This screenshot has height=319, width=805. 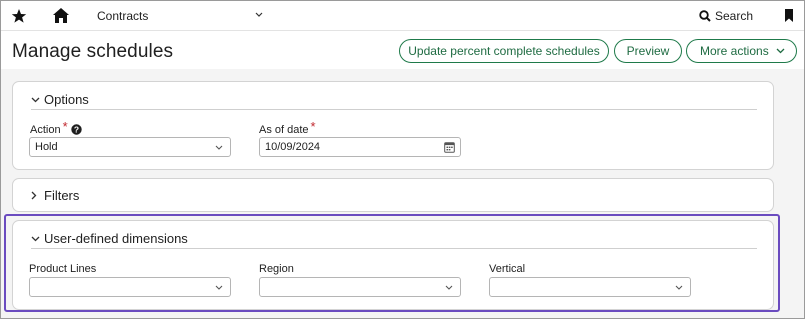 What do you see at coordinates (393, 195) in the screenshot?
I see `filters-section: Filters` at bounding box center [393, 195].